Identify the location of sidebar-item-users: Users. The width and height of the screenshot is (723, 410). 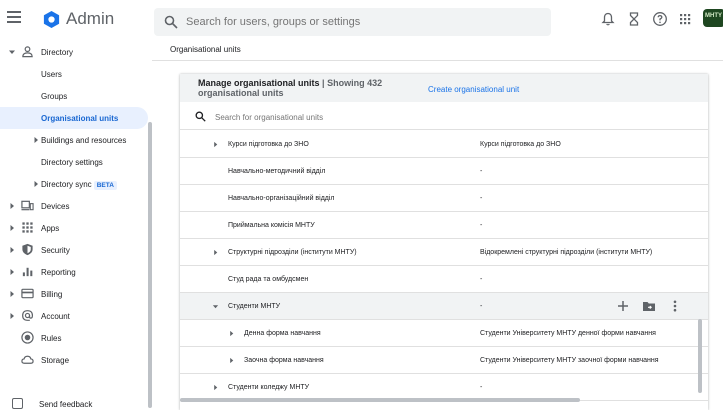
(74, 74).